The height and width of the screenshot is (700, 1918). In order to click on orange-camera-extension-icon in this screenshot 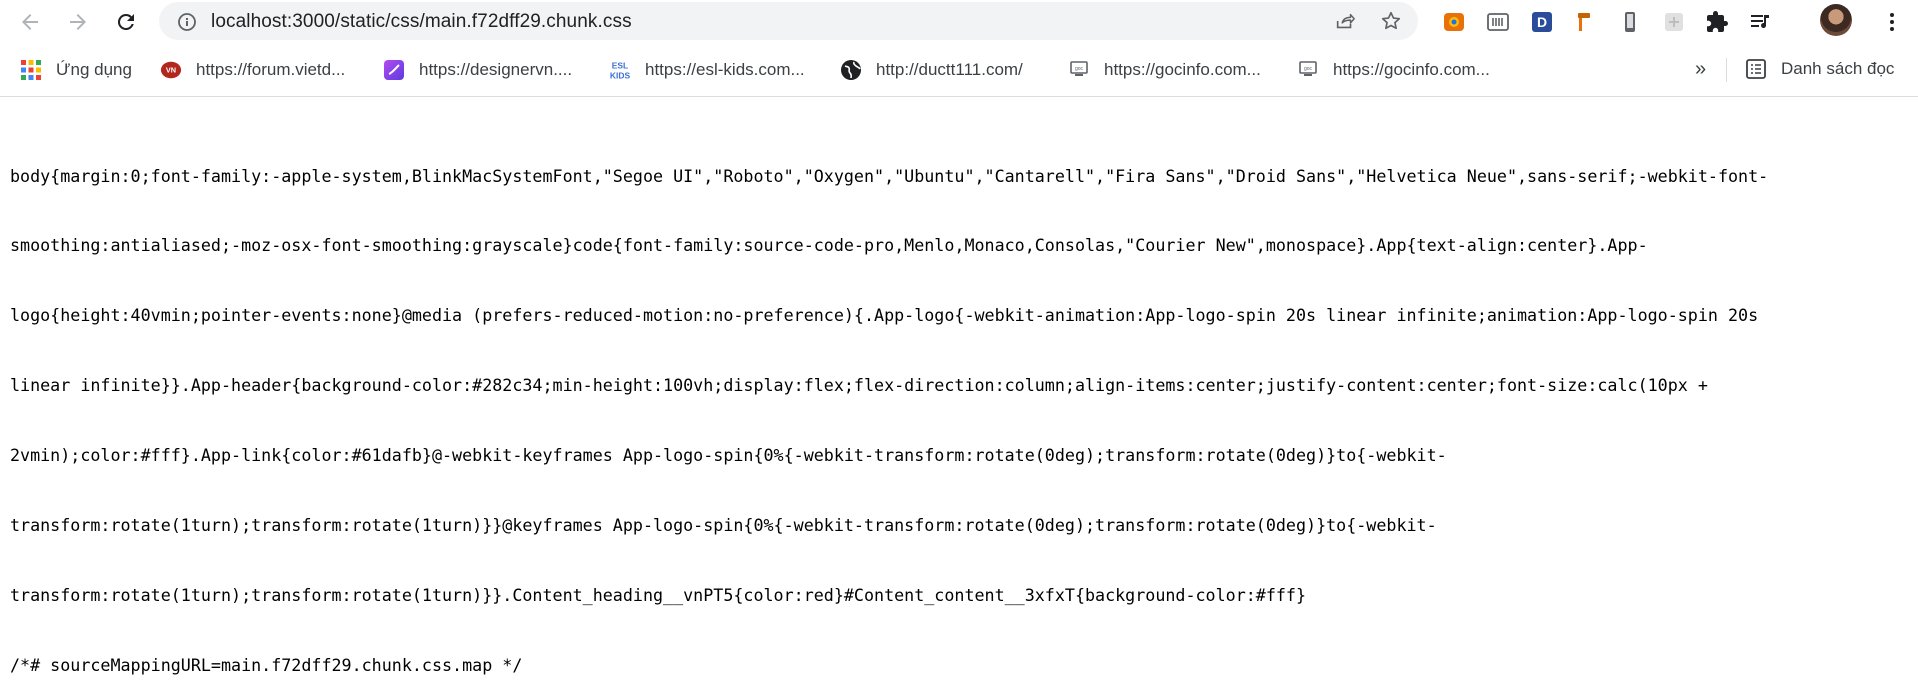, I will do `click(1454, 22)`.